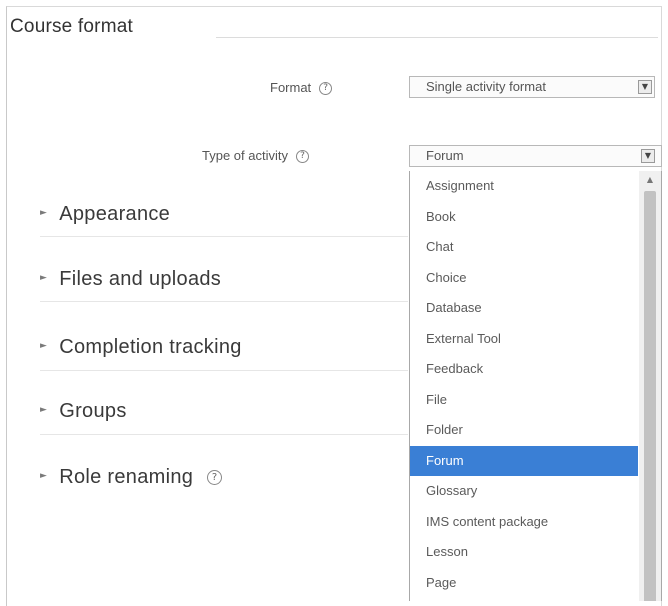  I want to click on dropdown-option-database: Database, so click(524, 308).